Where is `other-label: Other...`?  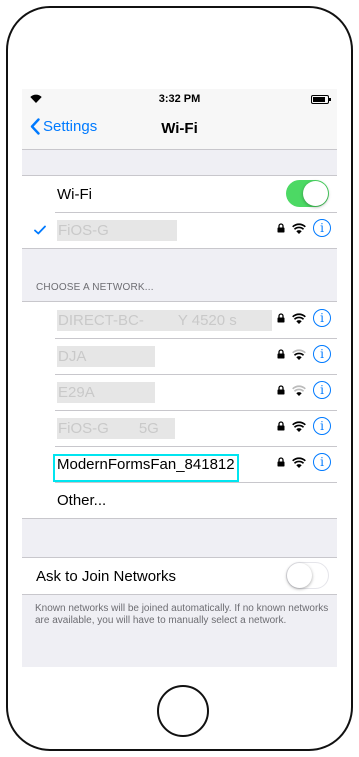
other-label: Other... is located at coordinates (82, 500).